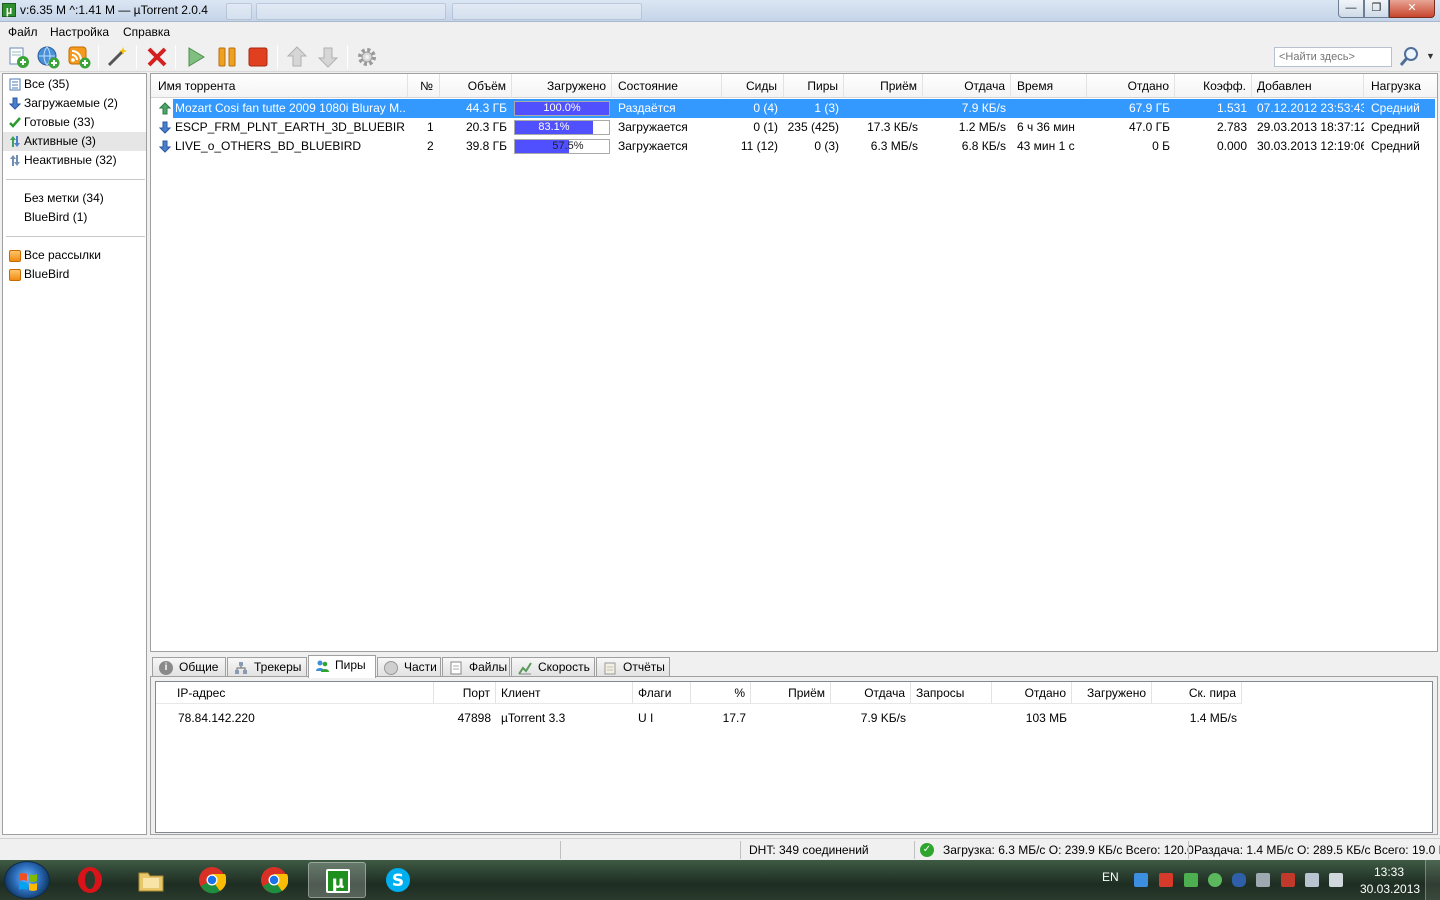  I want to click on add-rss-feed-icon, so click(79, 57).